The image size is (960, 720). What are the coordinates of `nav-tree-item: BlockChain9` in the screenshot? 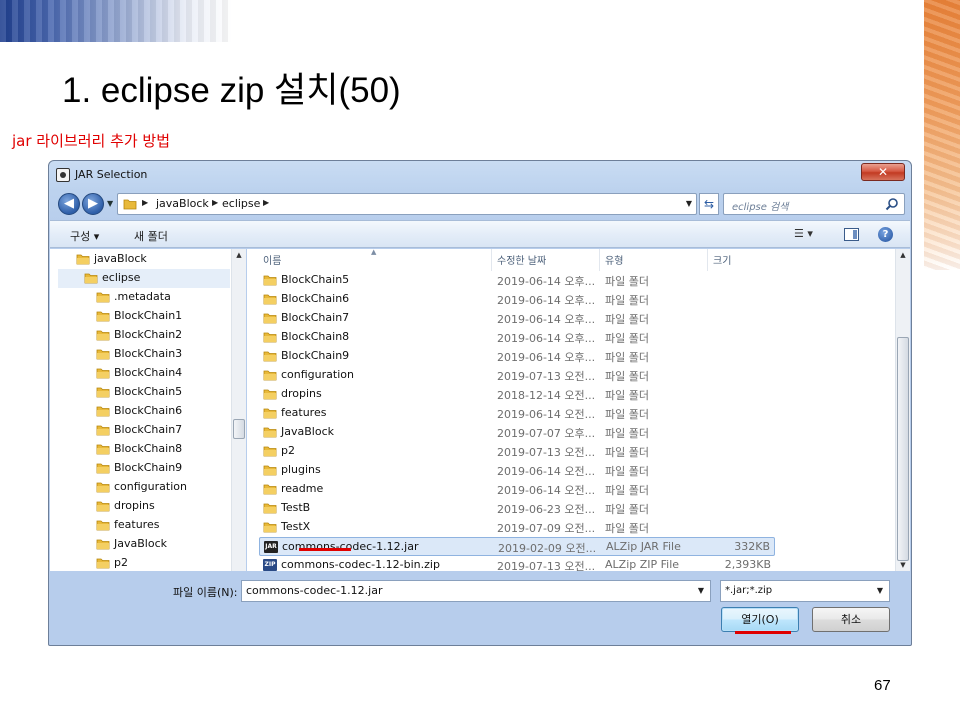 It's located at (140, 468).